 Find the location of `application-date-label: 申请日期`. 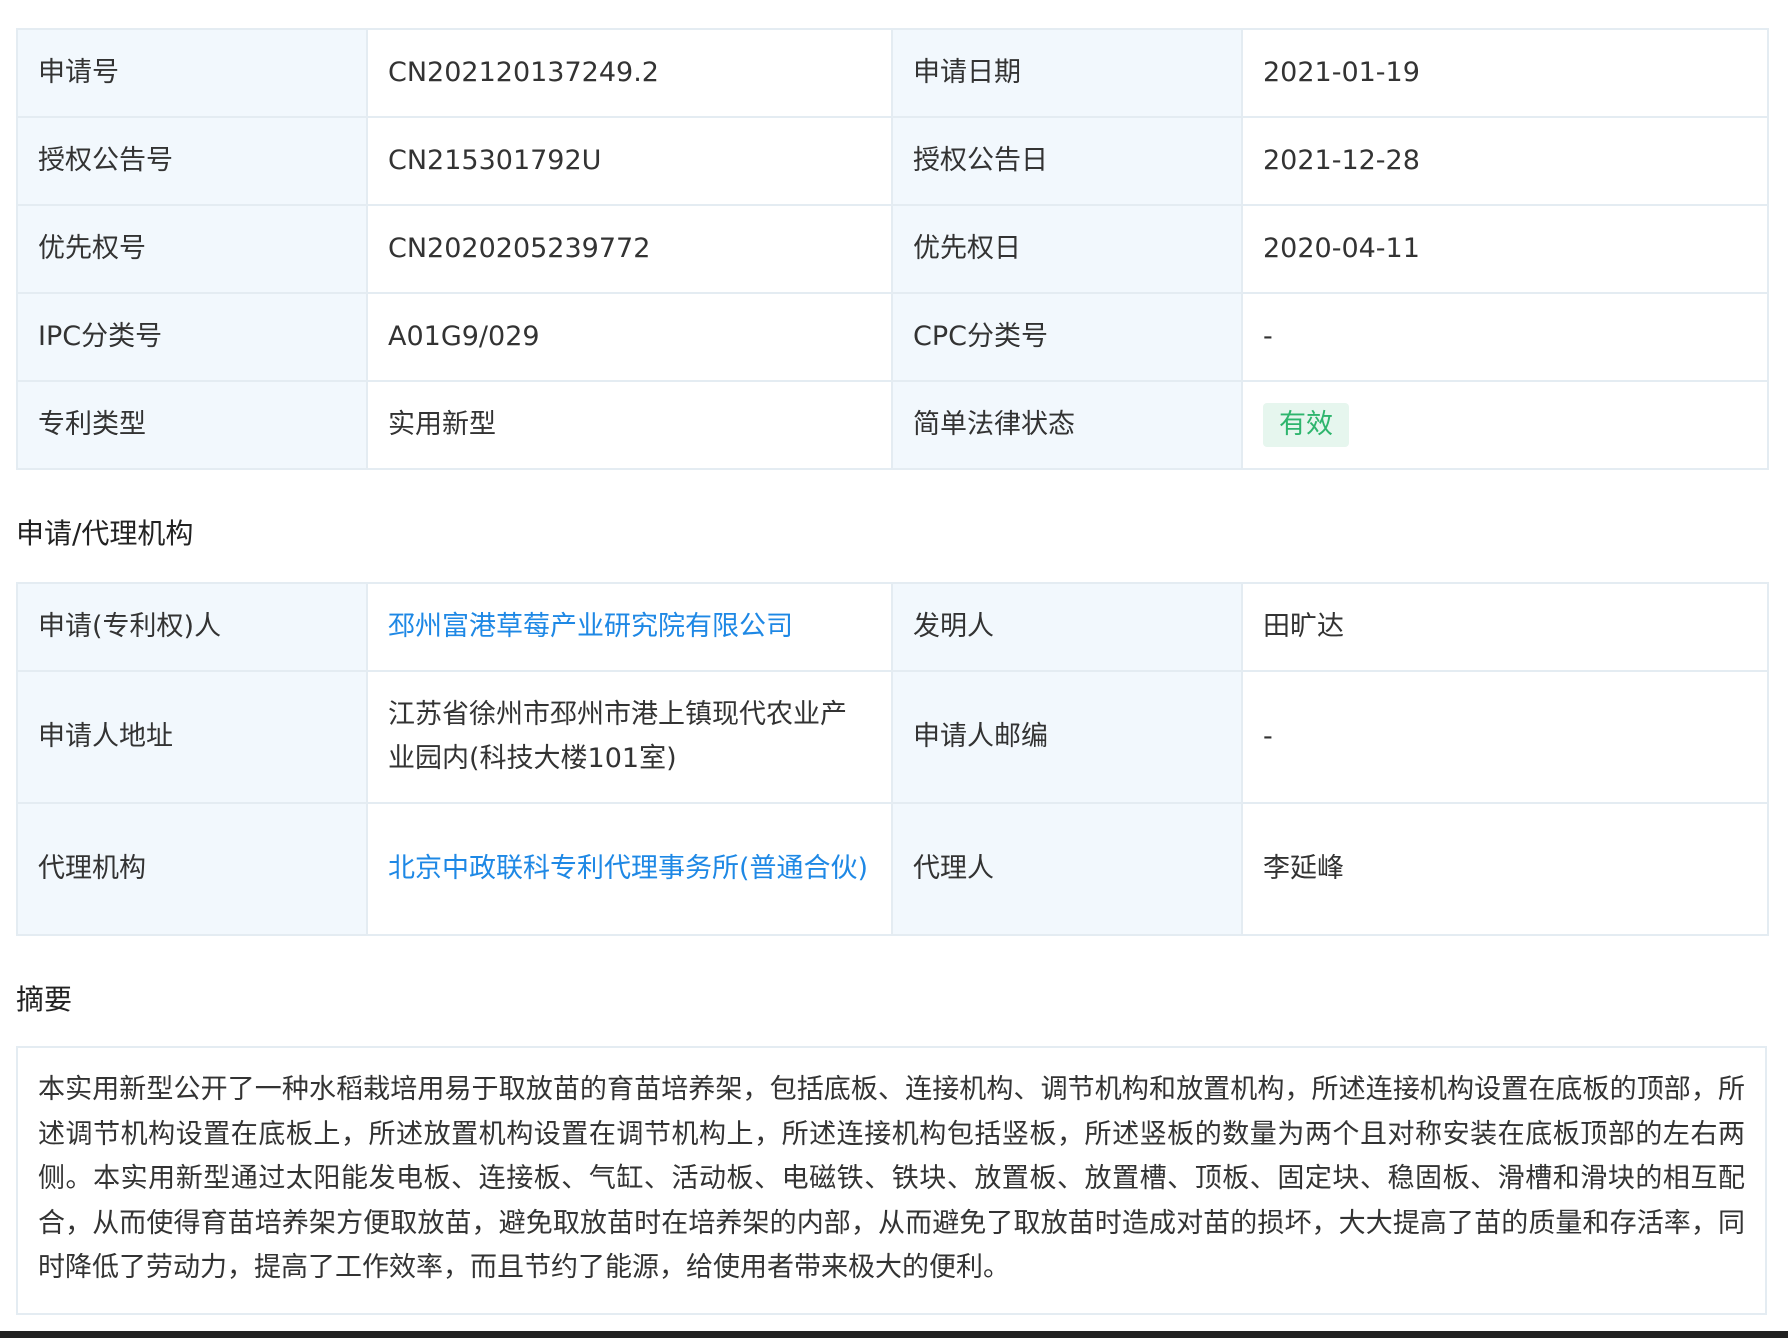

application-date-label: 申请日期 is located at coordinates (1067, 73).